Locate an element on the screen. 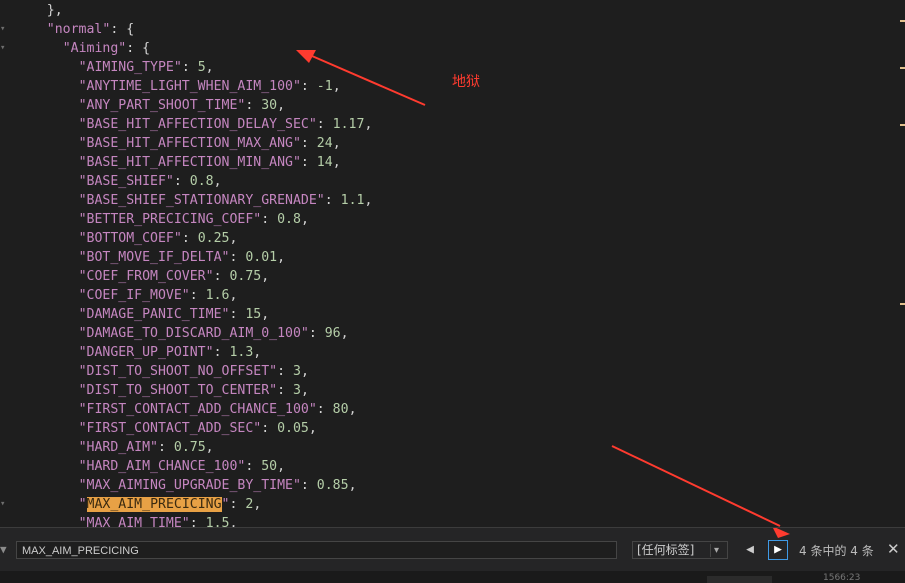  code-line: "BASE_HIT_AFFECTION_MAX_ANG": 24, is located at coordinates (210, 143).